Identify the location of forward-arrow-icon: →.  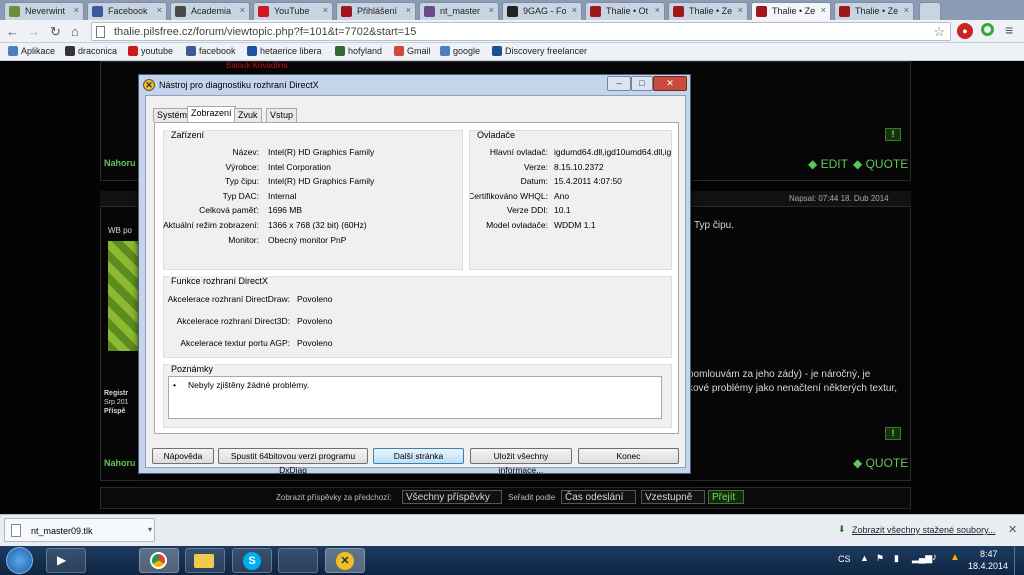
(33, 31).